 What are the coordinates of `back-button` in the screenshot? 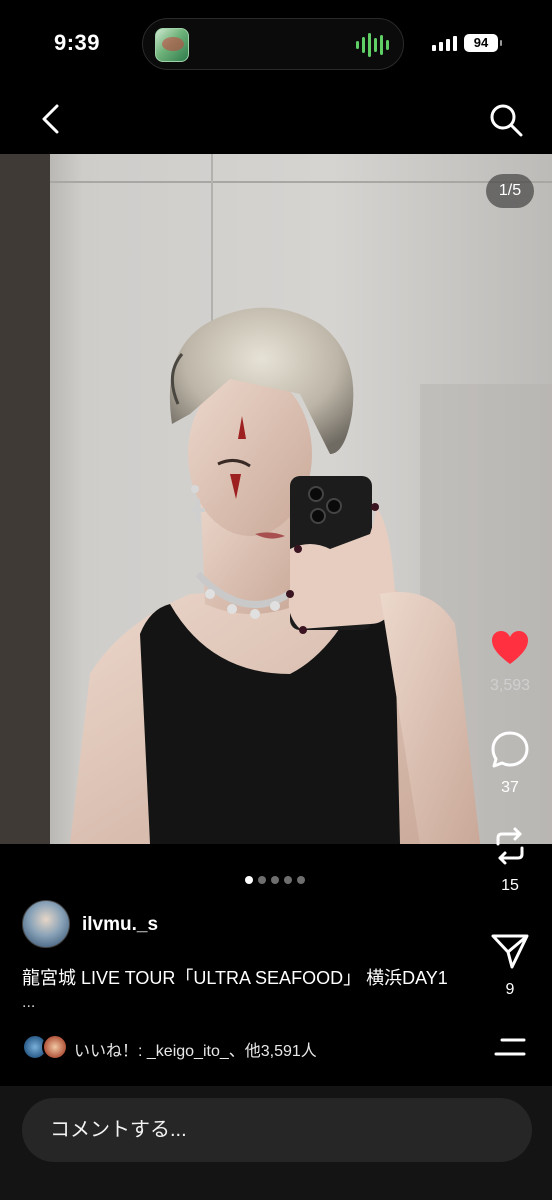 It's located at (52, 119).